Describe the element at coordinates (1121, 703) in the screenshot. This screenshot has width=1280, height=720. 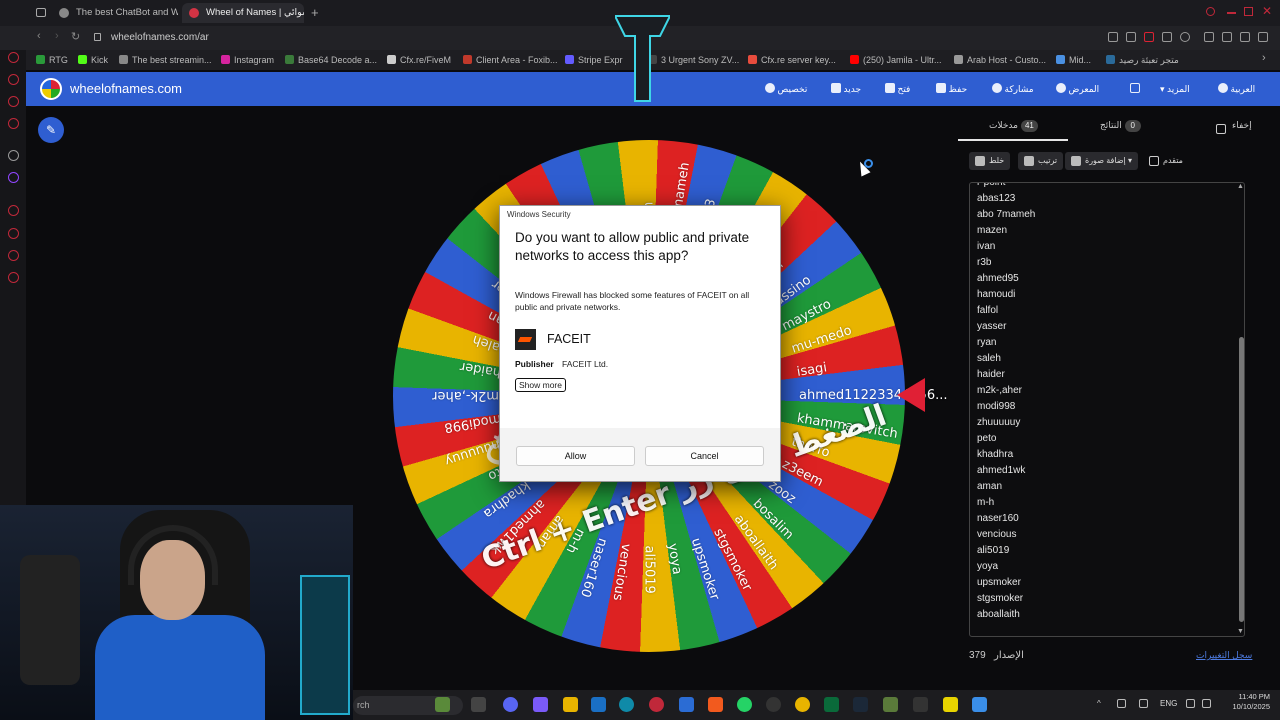
I see `tray-app-icon` at that location.